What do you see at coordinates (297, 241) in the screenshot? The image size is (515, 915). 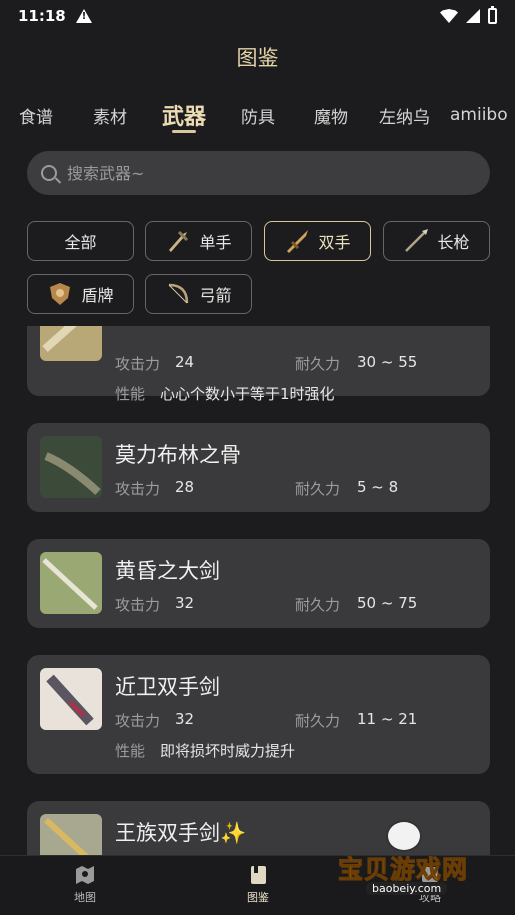 I see `two-handed-weapon-icon` at bounding box center [297, 241].